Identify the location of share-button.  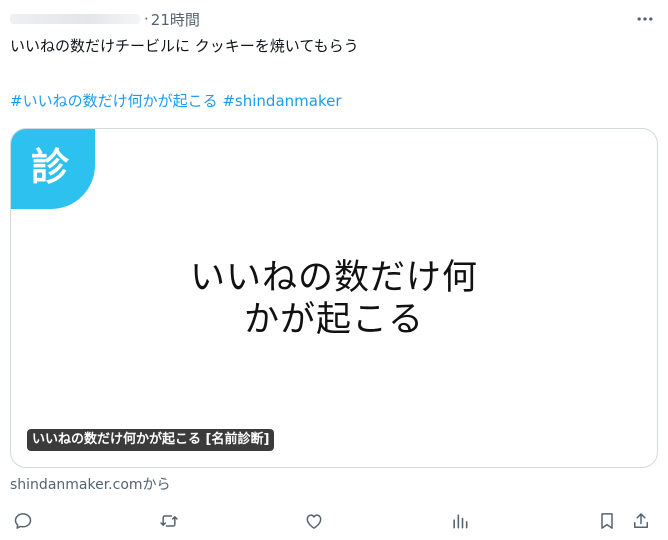
(641, 521).